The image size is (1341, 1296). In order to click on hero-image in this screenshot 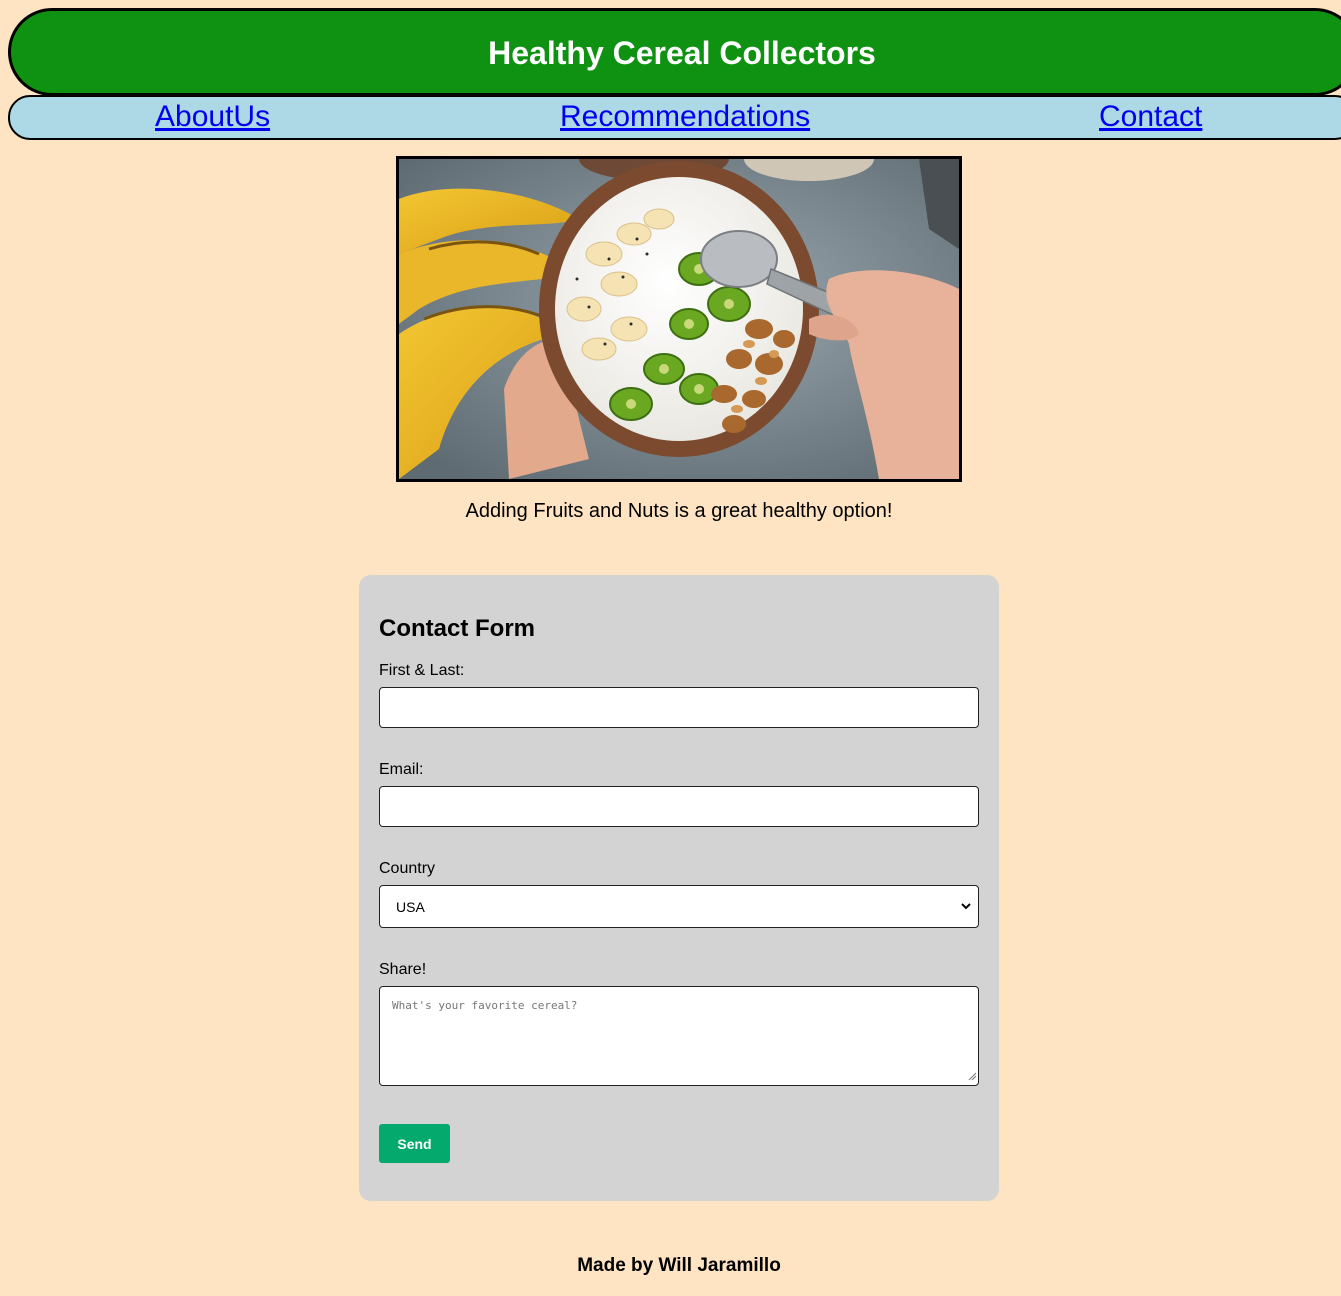, I will do `click(679, 319)`.